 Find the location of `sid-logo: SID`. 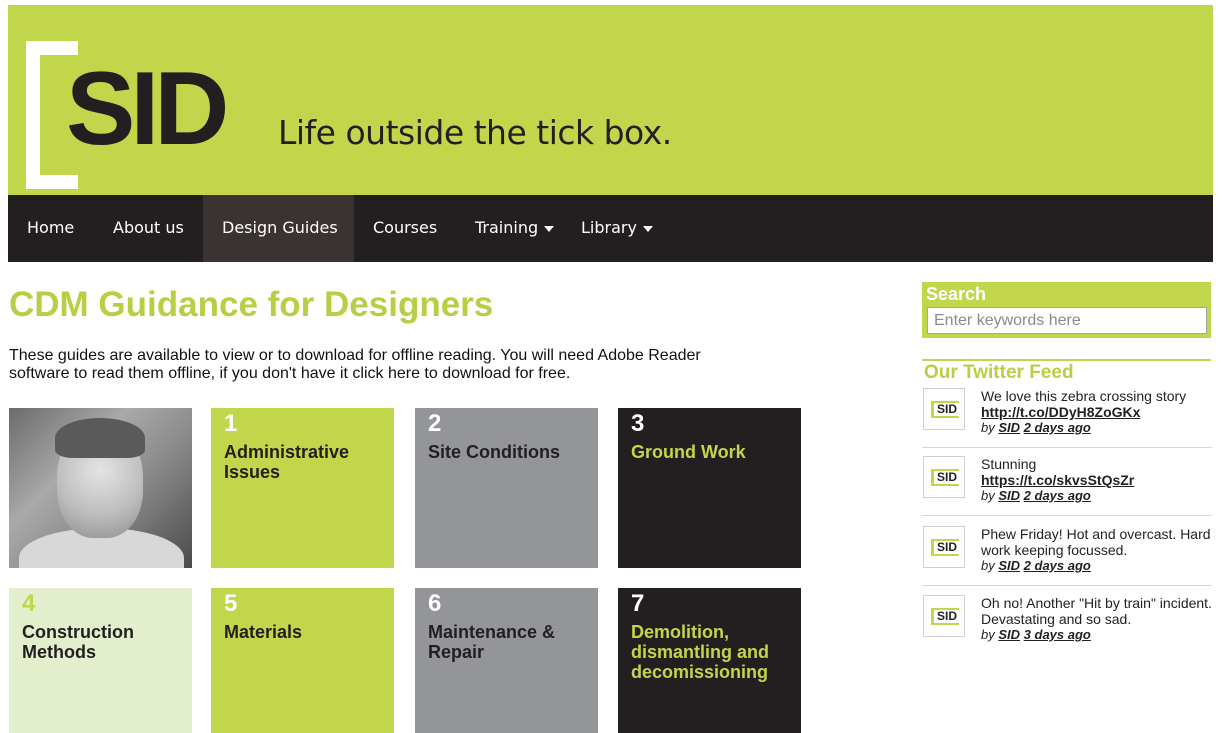

sid-logo: SID is located at coordinates (136, 115).